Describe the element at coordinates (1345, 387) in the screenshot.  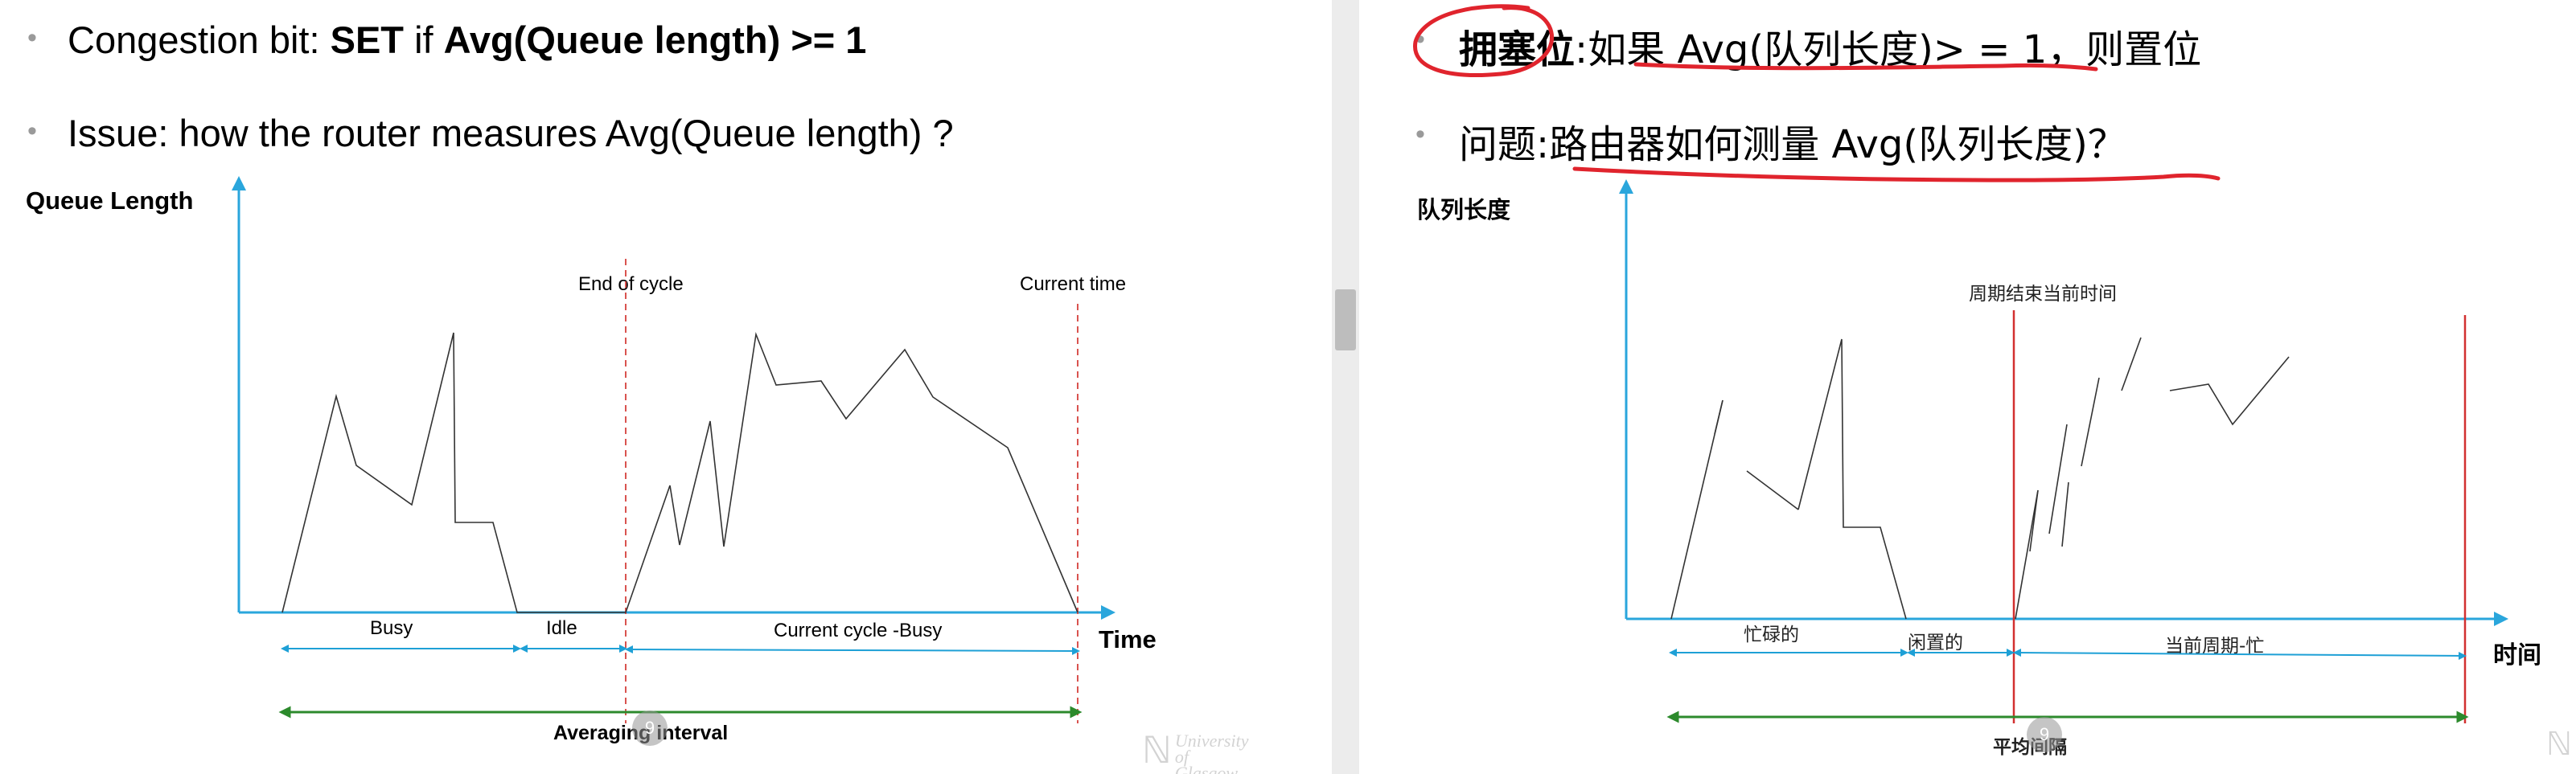
I see `scroll-gutter` at that location.